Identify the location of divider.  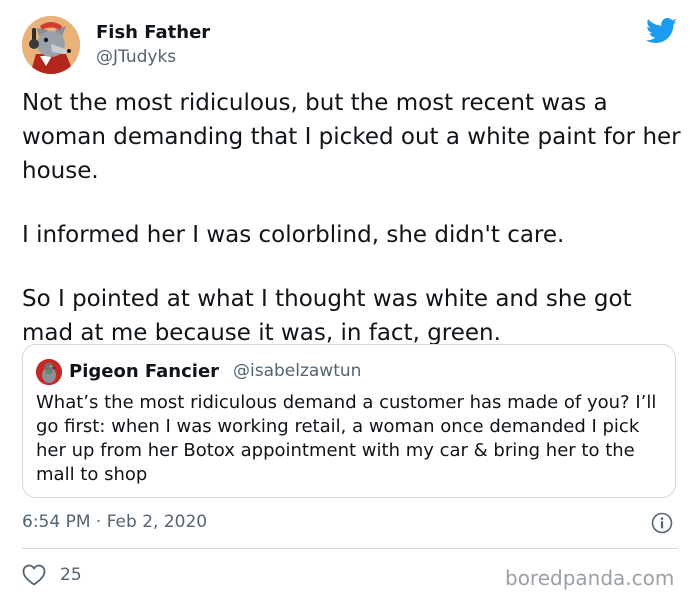
(350, 548).